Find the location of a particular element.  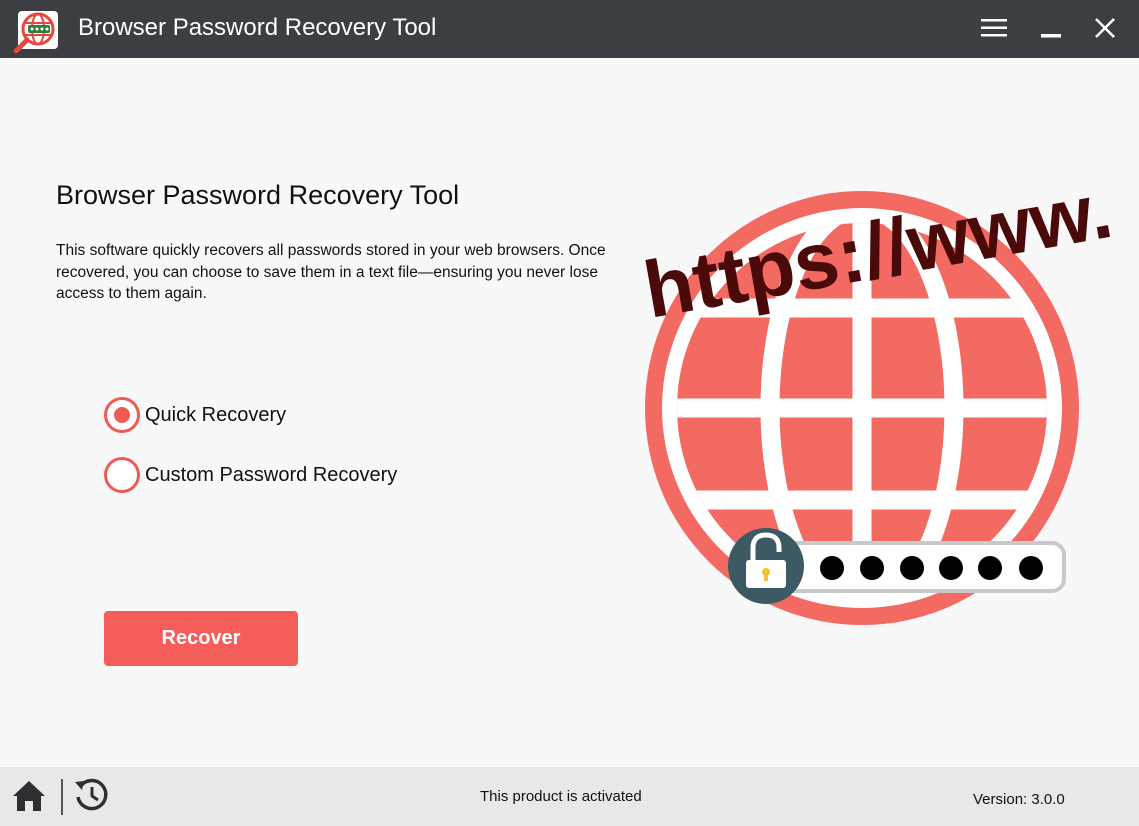

app-logo-icon is located at coordinates (36, 31).